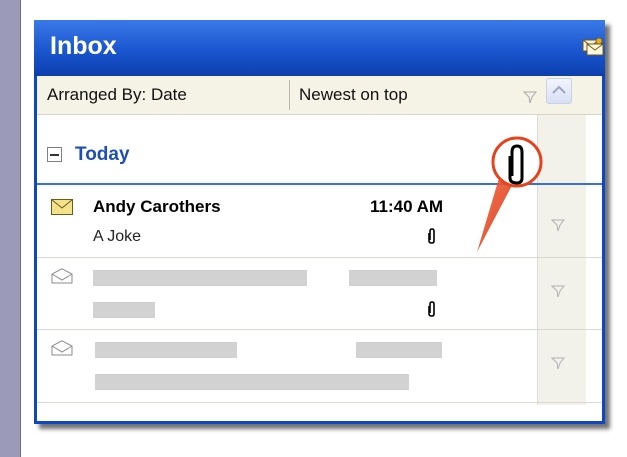 The width and height of the screenshot is (627, 457). I want to click on chevron-up-icon, so click(559, 89).